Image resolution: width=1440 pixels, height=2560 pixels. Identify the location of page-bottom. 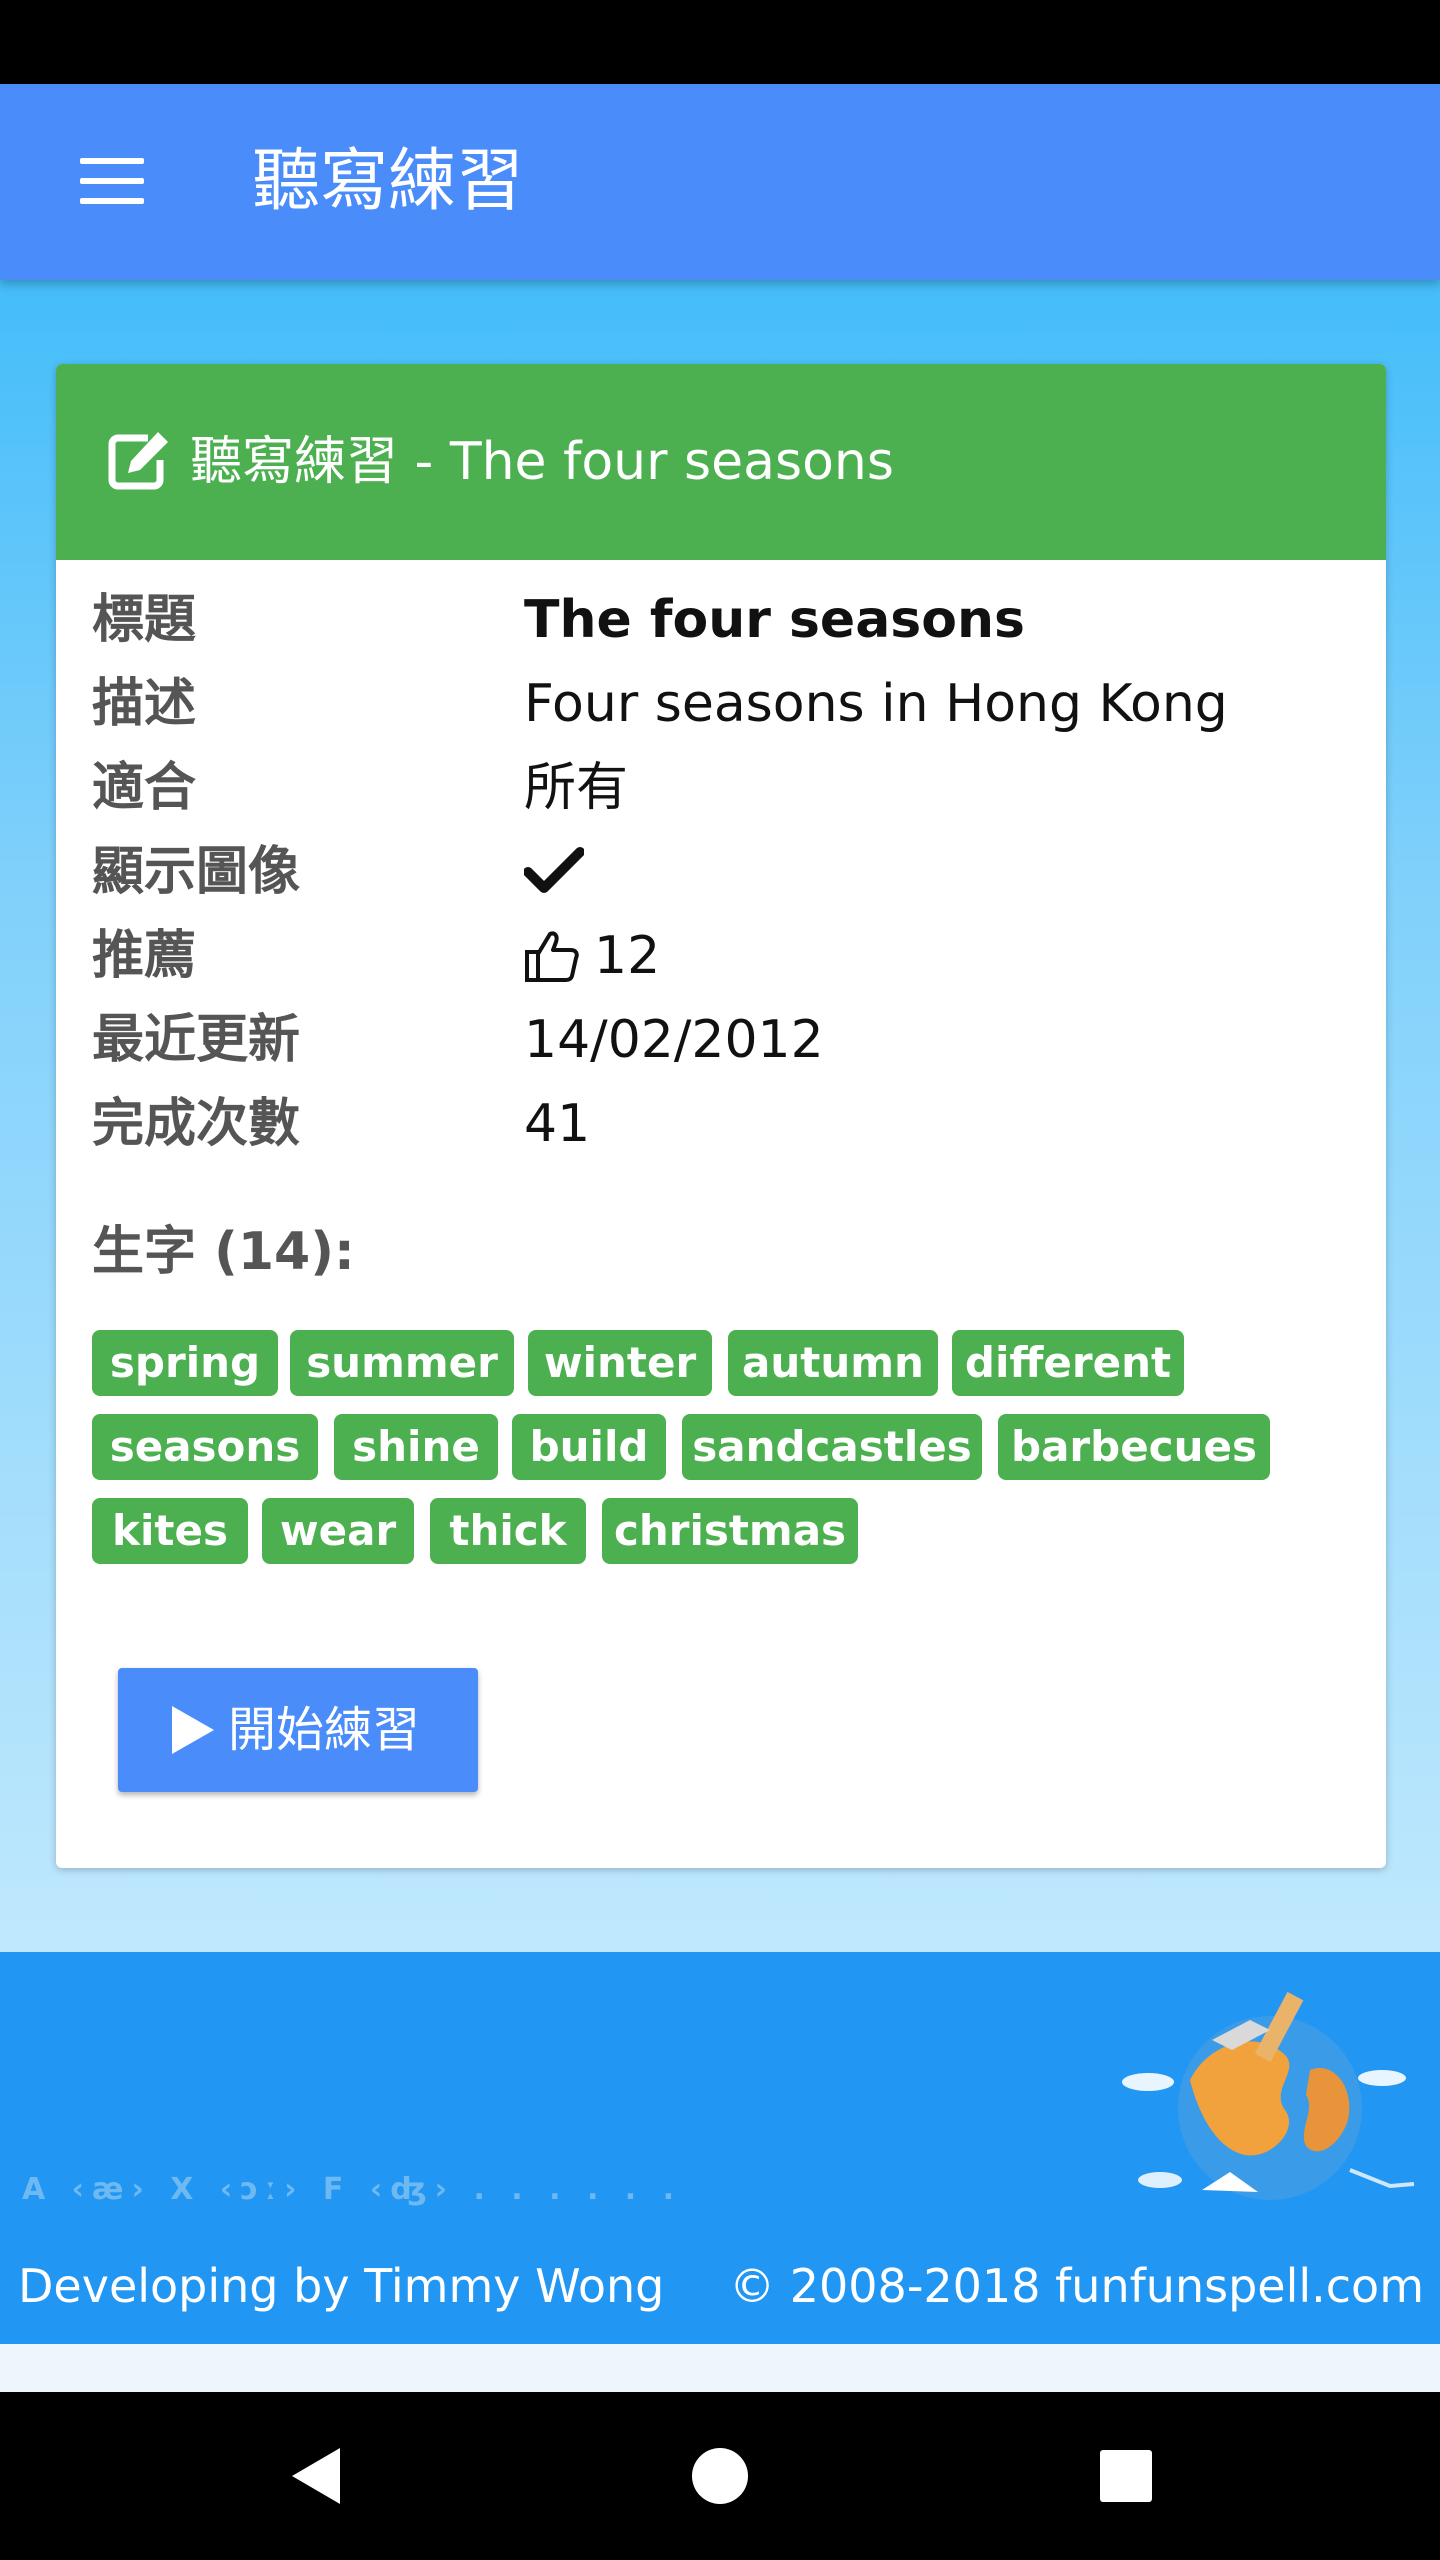
(720, 2368).